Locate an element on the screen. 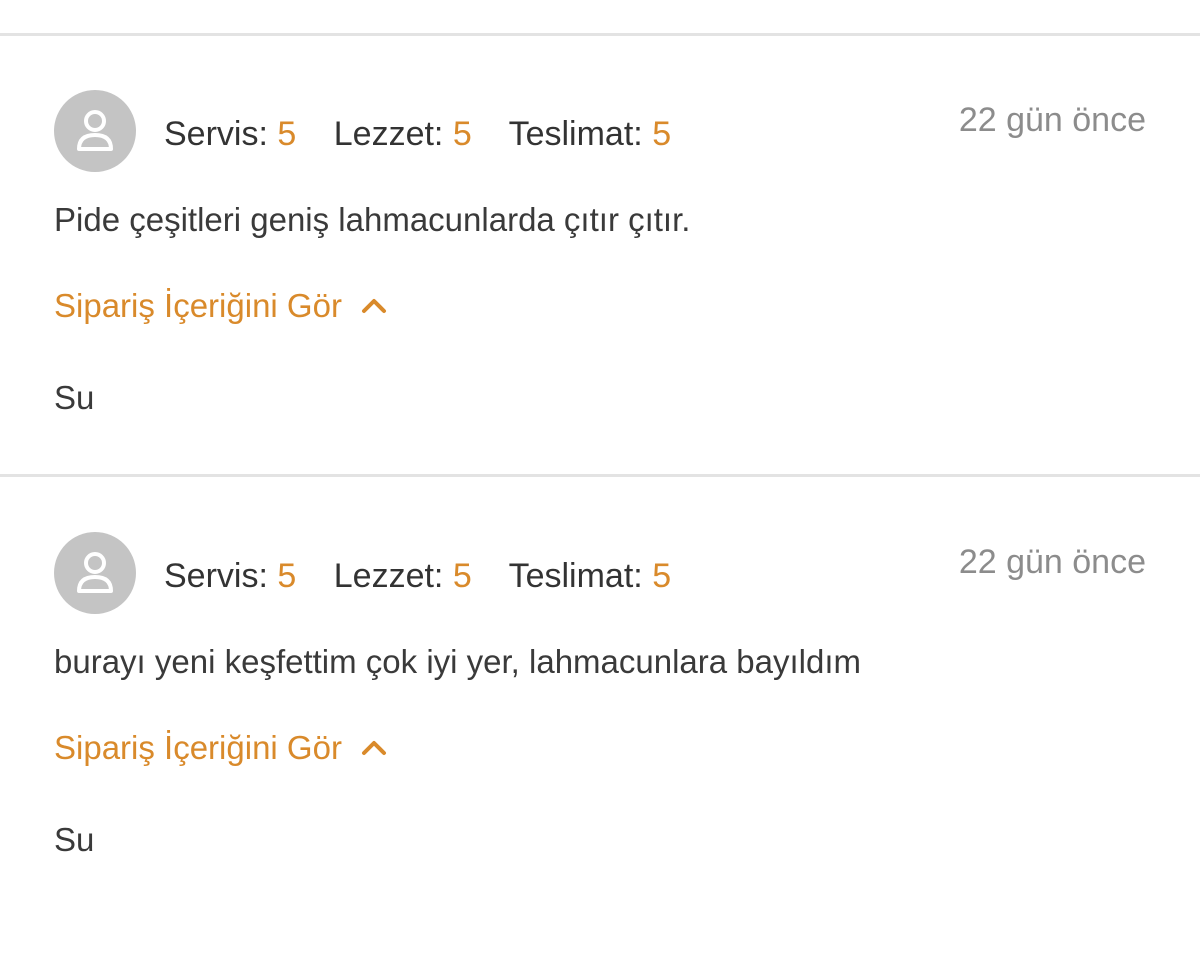 Image resolution: width=1200 pixels, height=972 pixels. divider is located at coordinates (600, 475).